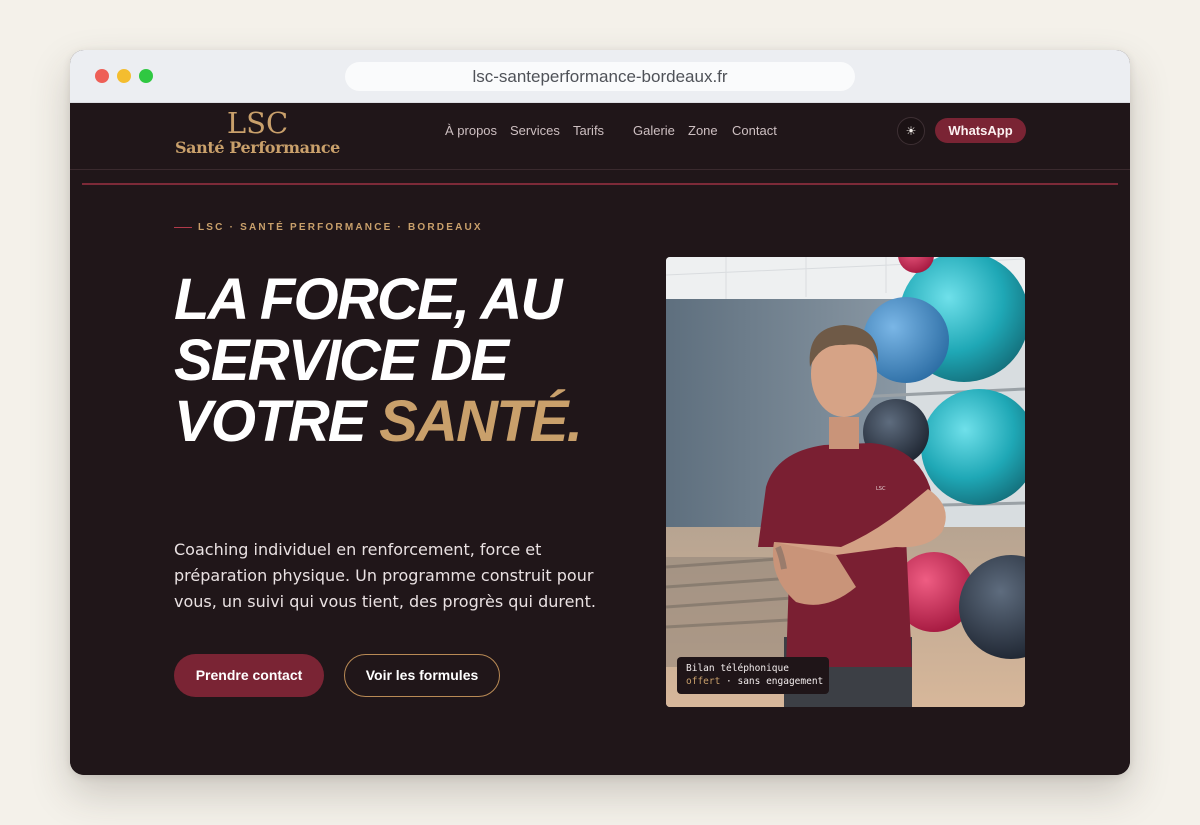  What do you see at coordinates (341, 360) in the screenshot?
I see `headline-line-2: SERVICE DE` at bounding box center [341, 360].